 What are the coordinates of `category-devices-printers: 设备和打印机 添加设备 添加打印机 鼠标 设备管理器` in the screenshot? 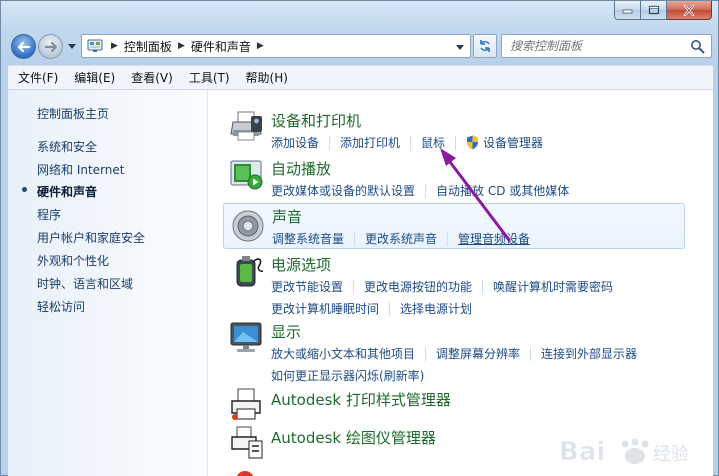 It's located at (454, 130).